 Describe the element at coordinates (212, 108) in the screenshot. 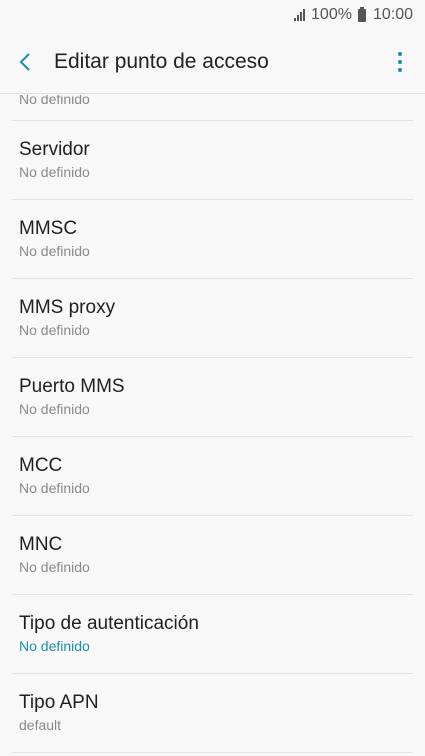

I see `list-item-partial: No definido` at that location.